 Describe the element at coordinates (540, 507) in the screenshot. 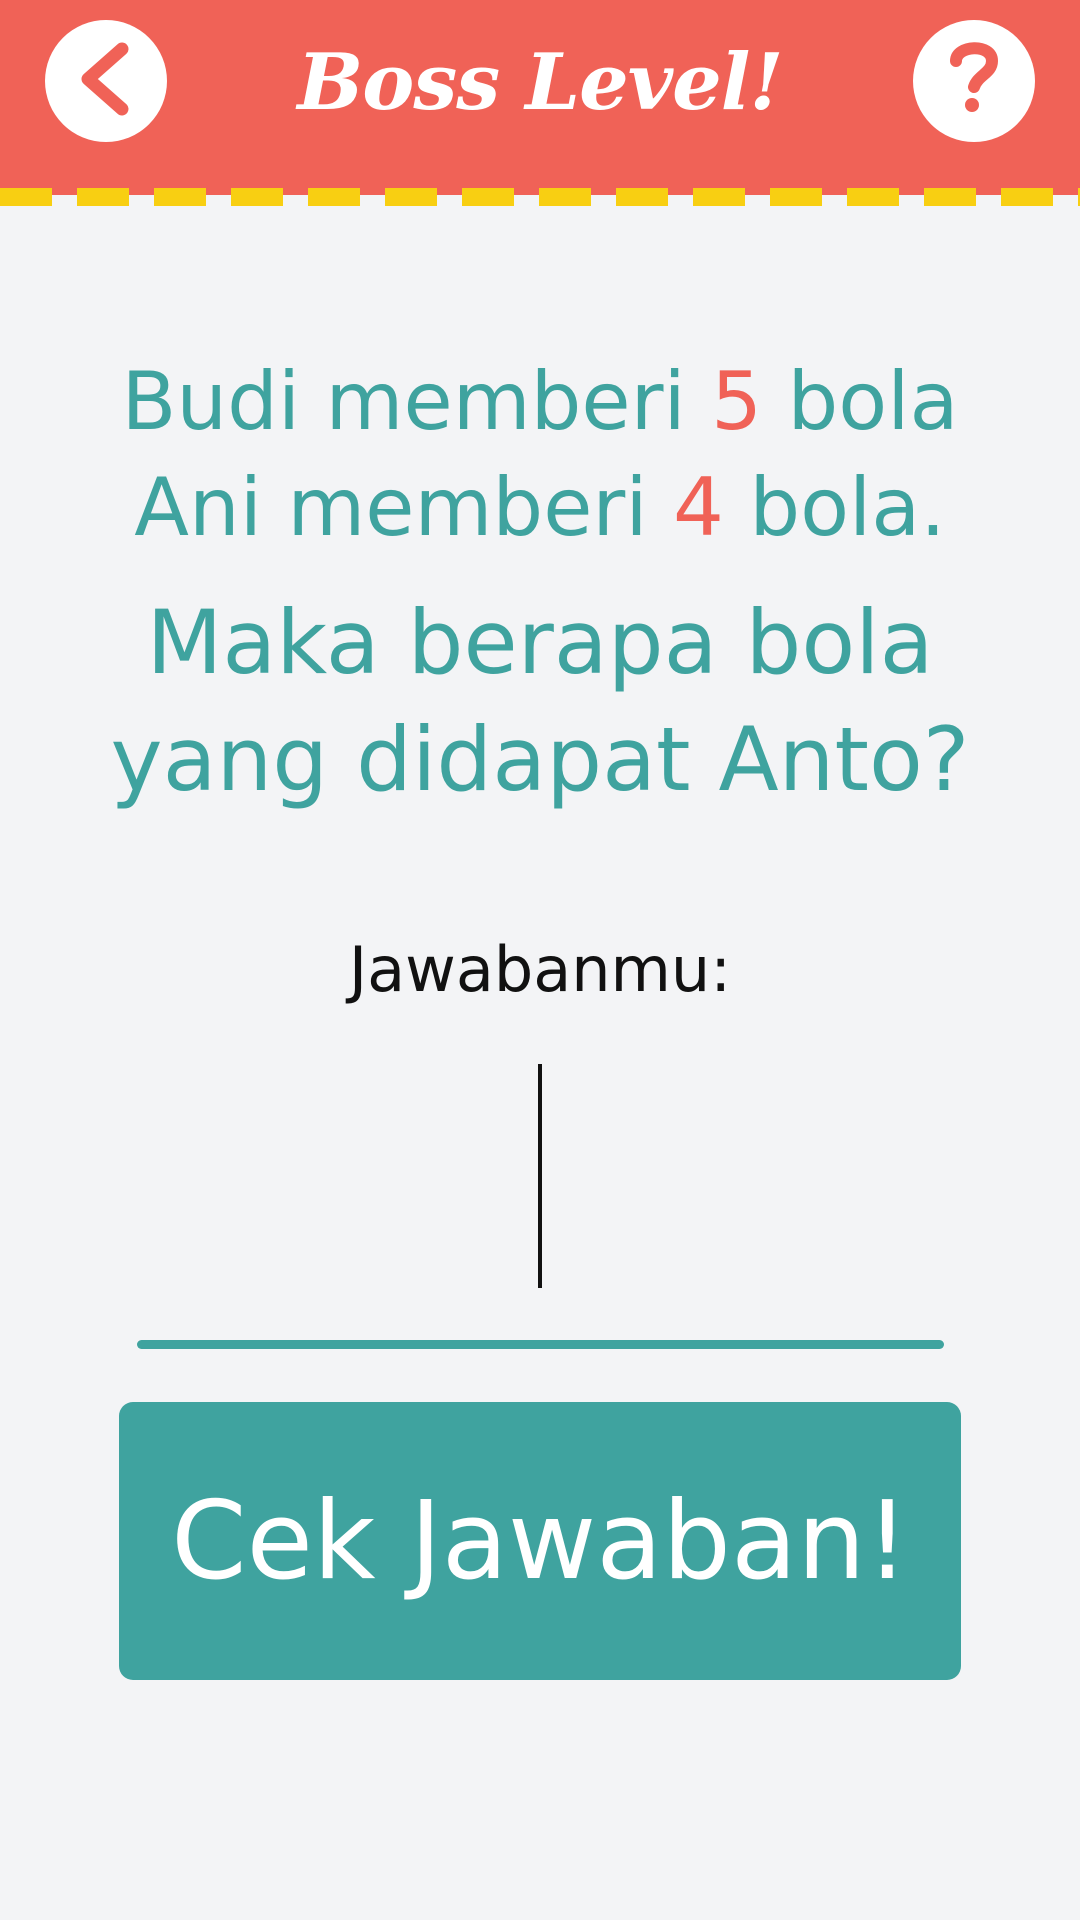

I see `question-line-2: Ani memberi 4 bola.` at that location.